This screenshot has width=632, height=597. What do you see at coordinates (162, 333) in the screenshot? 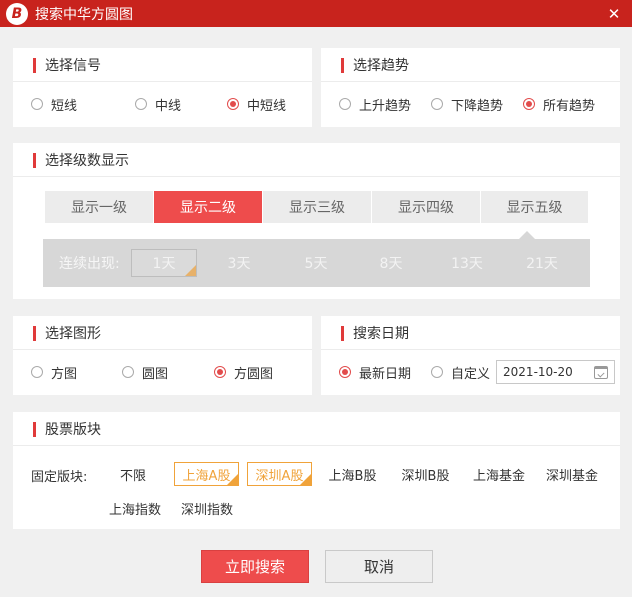
I see `shape-header: 选择图形` at bounding box center [162, 333].